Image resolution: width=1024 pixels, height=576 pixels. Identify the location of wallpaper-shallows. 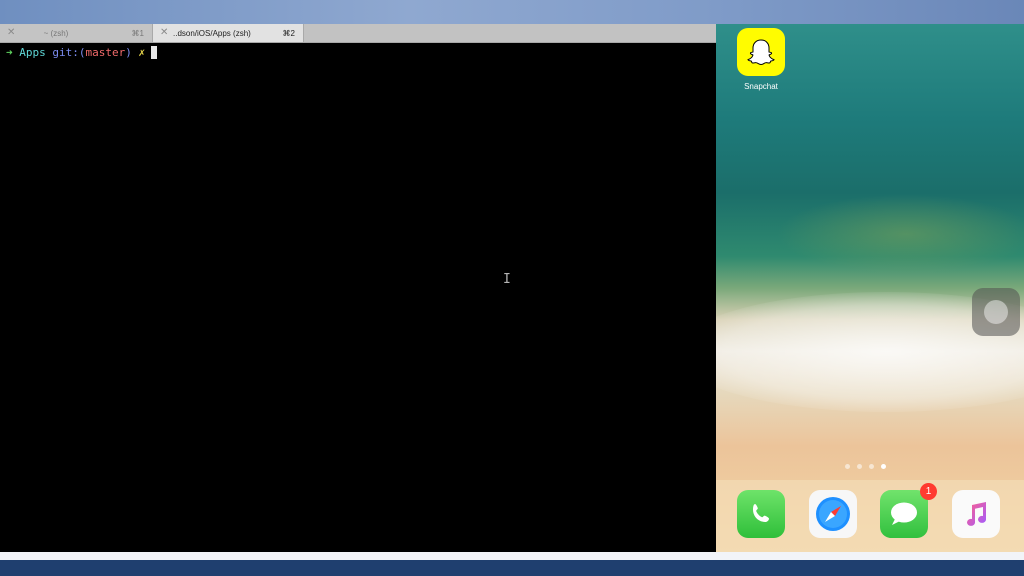
(900, 234).